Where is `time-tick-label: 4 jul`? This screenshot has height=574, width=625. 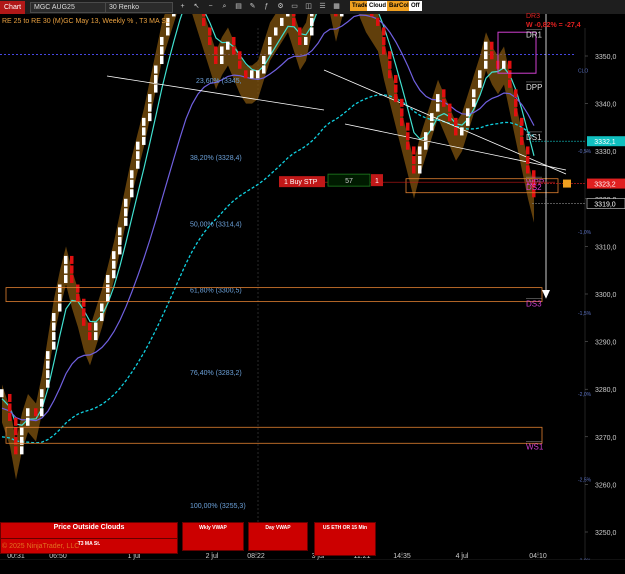 time-tick-label: 4 jul is located at coordinates (462, 556).